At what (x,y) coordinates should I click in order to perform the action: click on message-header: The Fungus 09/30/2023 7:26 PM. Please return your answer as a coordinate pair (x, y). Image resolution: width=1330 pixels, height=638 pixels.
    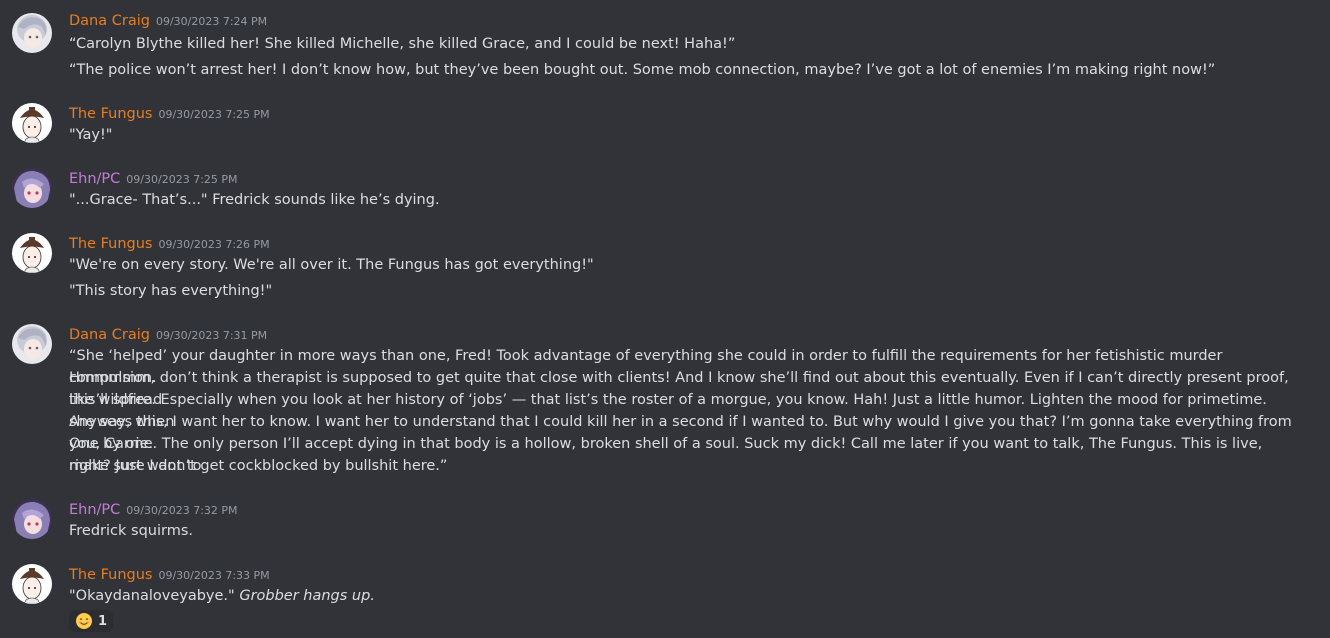
    Looking at the image, I should click on (169, 243).